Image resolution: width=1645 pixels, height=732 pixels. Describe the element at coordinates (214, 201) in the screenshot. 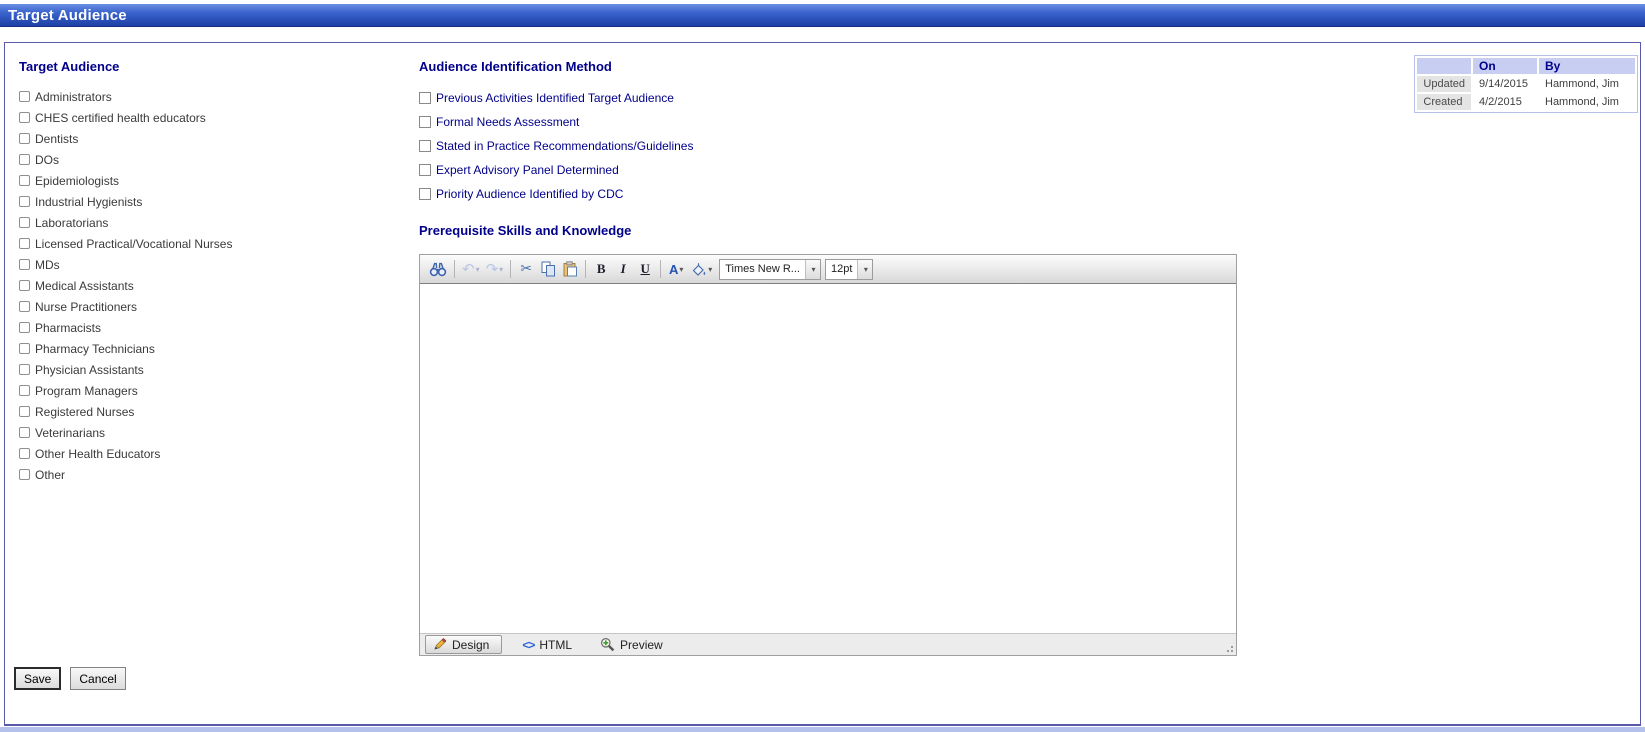

I see `target-audience-option: Industrial Hygienists` at that location.